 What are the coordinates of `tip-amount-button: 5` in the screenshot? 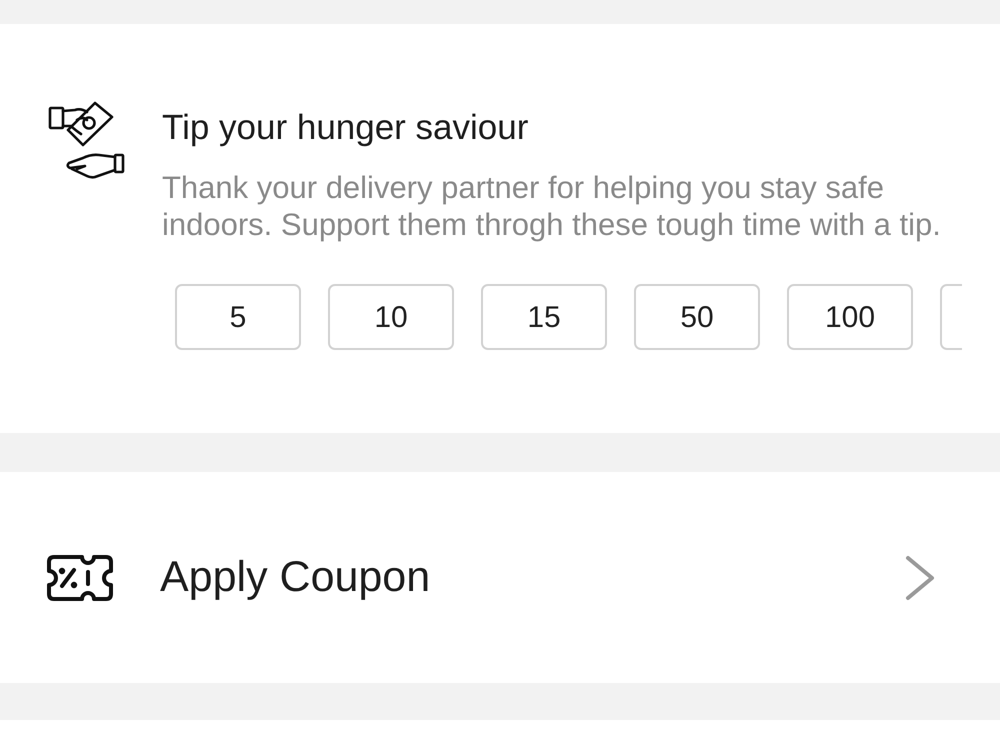 It's located at (238, 317).